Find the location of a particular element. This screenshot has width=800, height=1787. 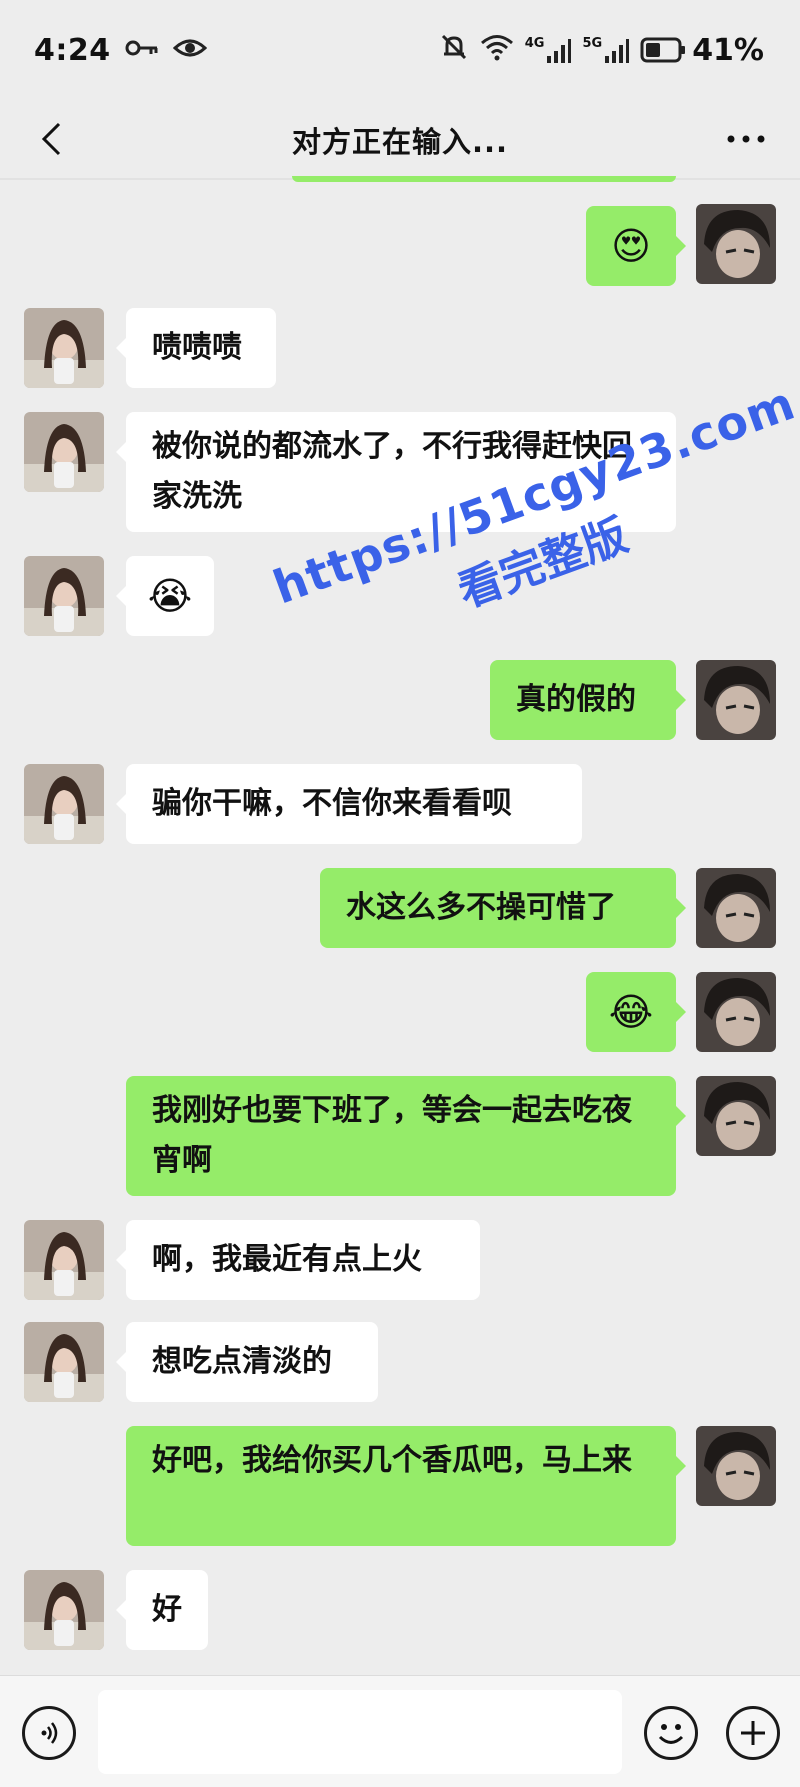

message-bubble: 啊，我最近有点上火 is located at coordinates (298, 1260).